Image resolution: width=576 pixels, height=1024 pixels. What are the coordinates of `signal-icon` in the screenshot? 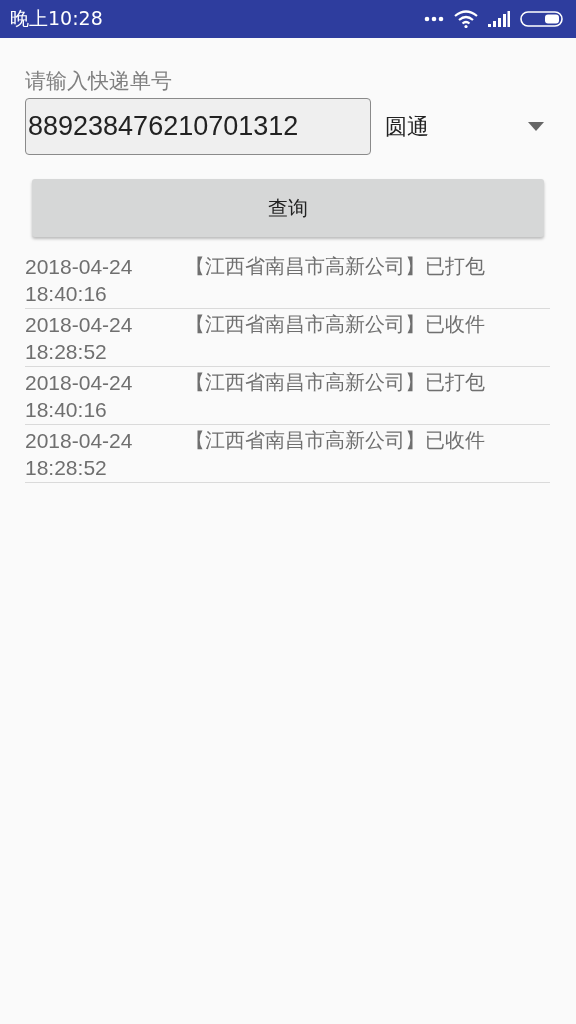 It's located at (499, 19).